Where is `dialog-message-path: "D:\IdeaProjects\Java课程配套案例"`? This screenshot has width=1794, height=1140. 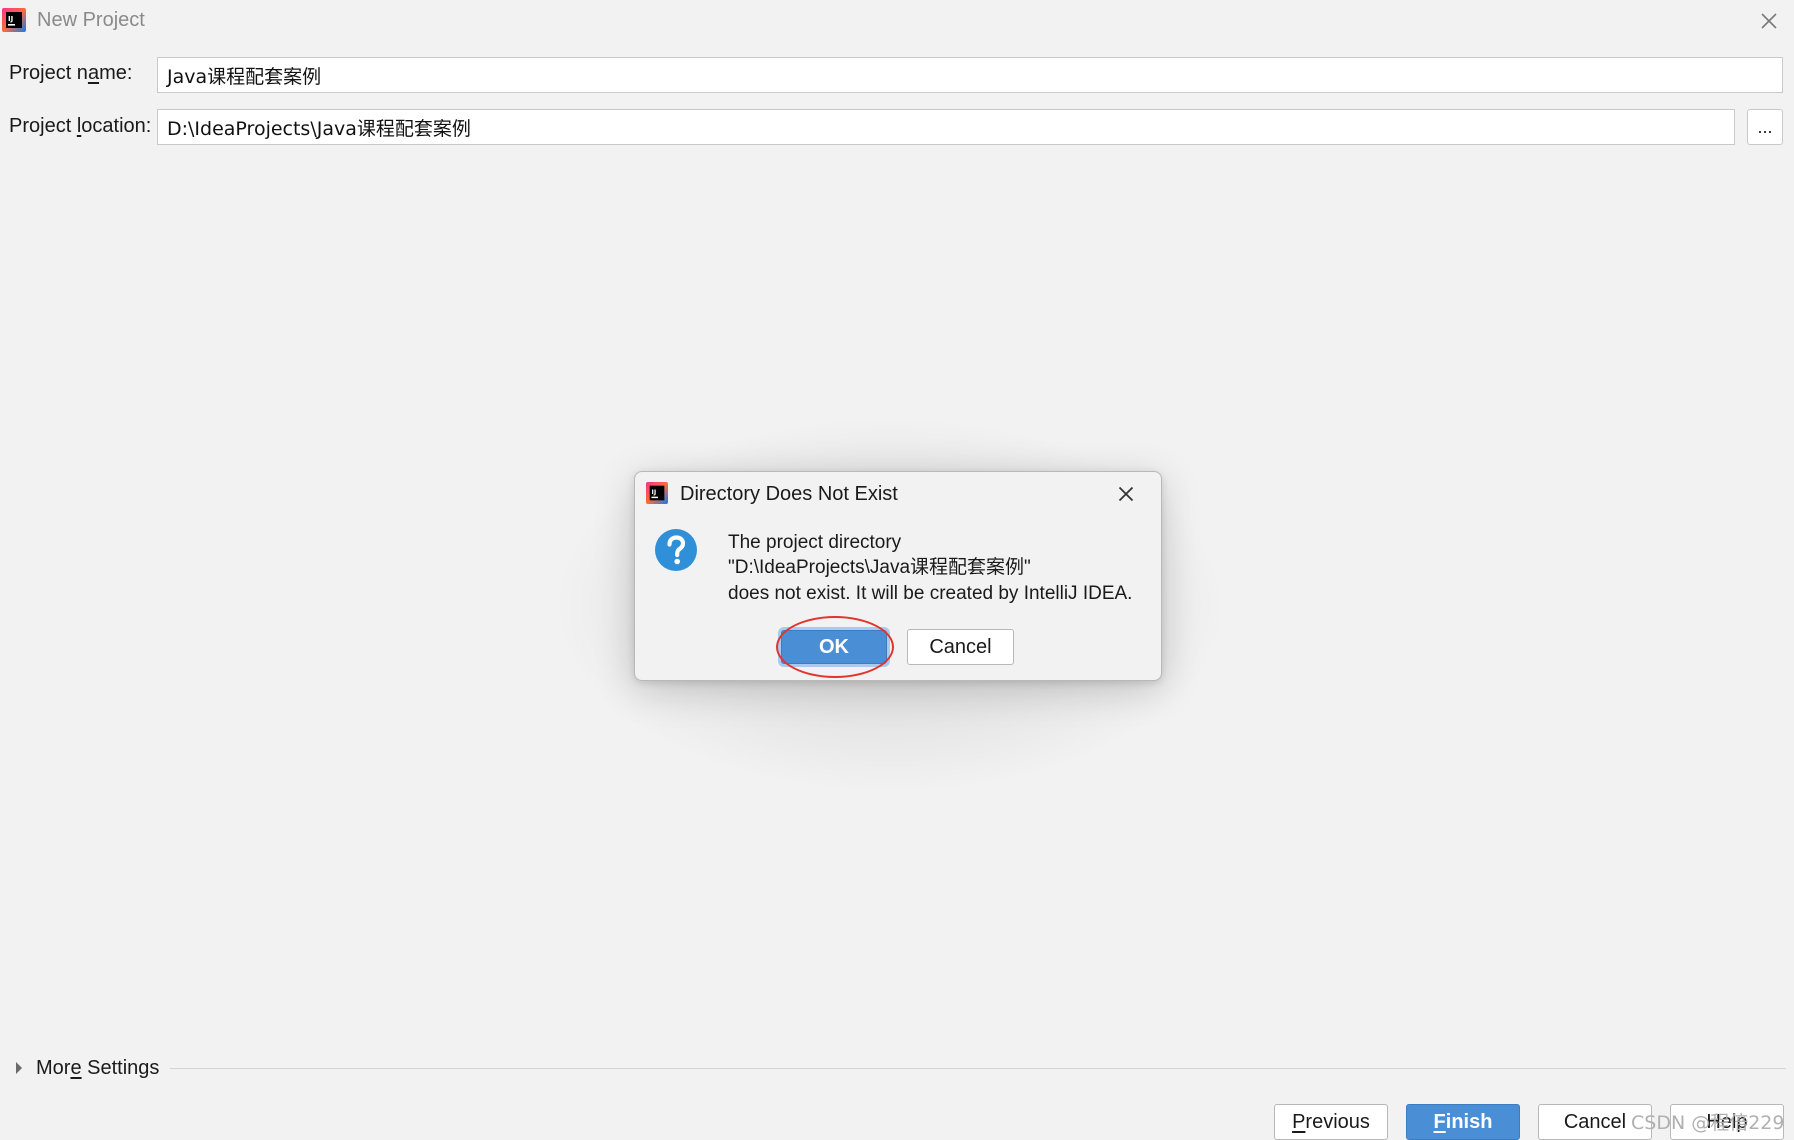 dialog-message-path: "D:\IdeaProjects\Java课程配套案例" is located at coordinates (879, 567).